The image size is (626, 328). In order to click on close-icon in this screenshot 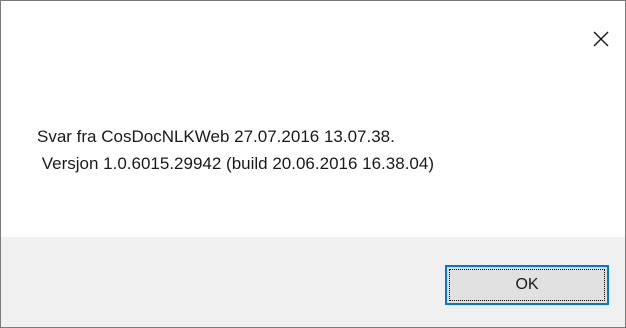, I will do `click(601, 39)`.